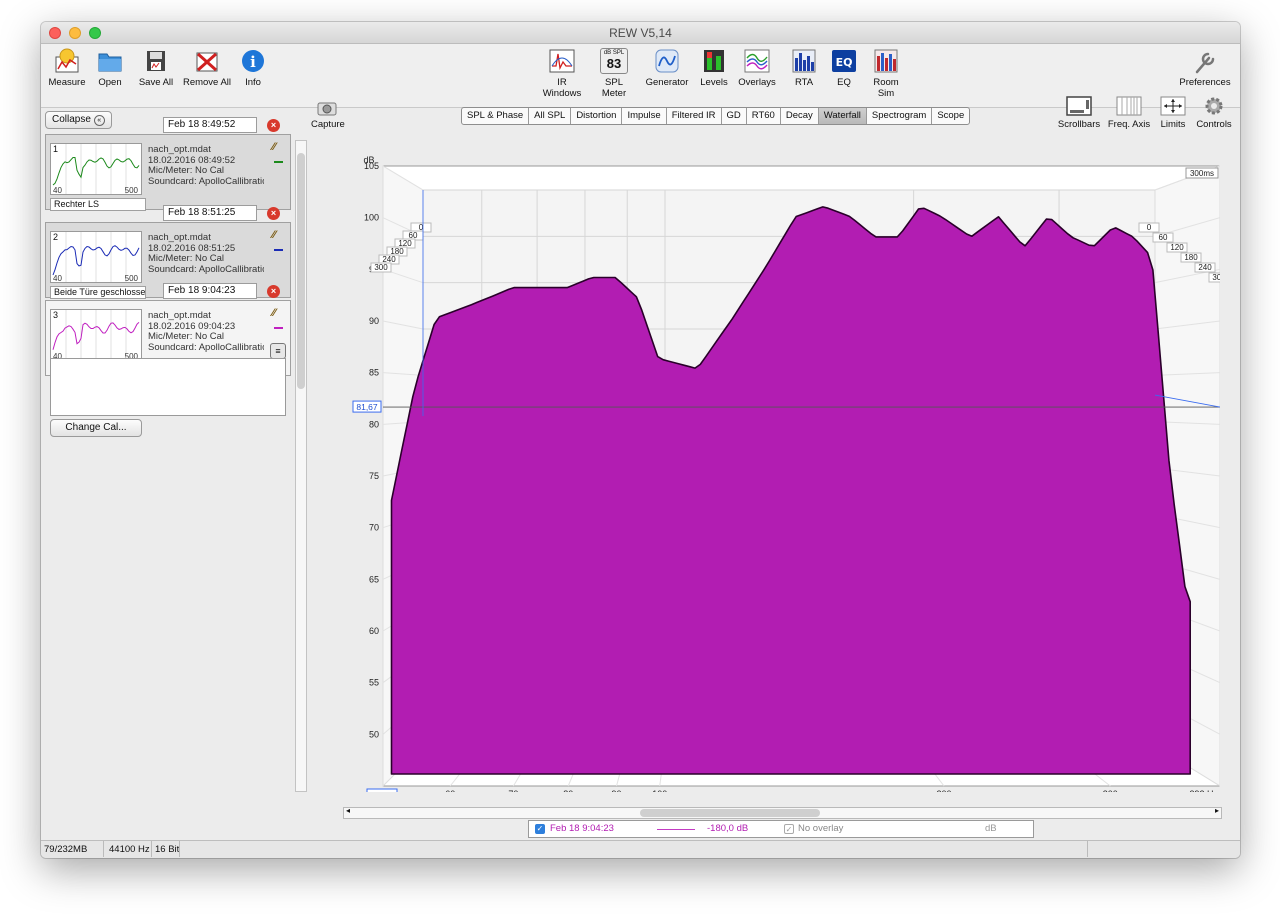 This screenshot has width=1280, height=917. Describe the element at coordinates (301, 466) in the screenshot. I see `panel-vertical-scrollbar` at that location.